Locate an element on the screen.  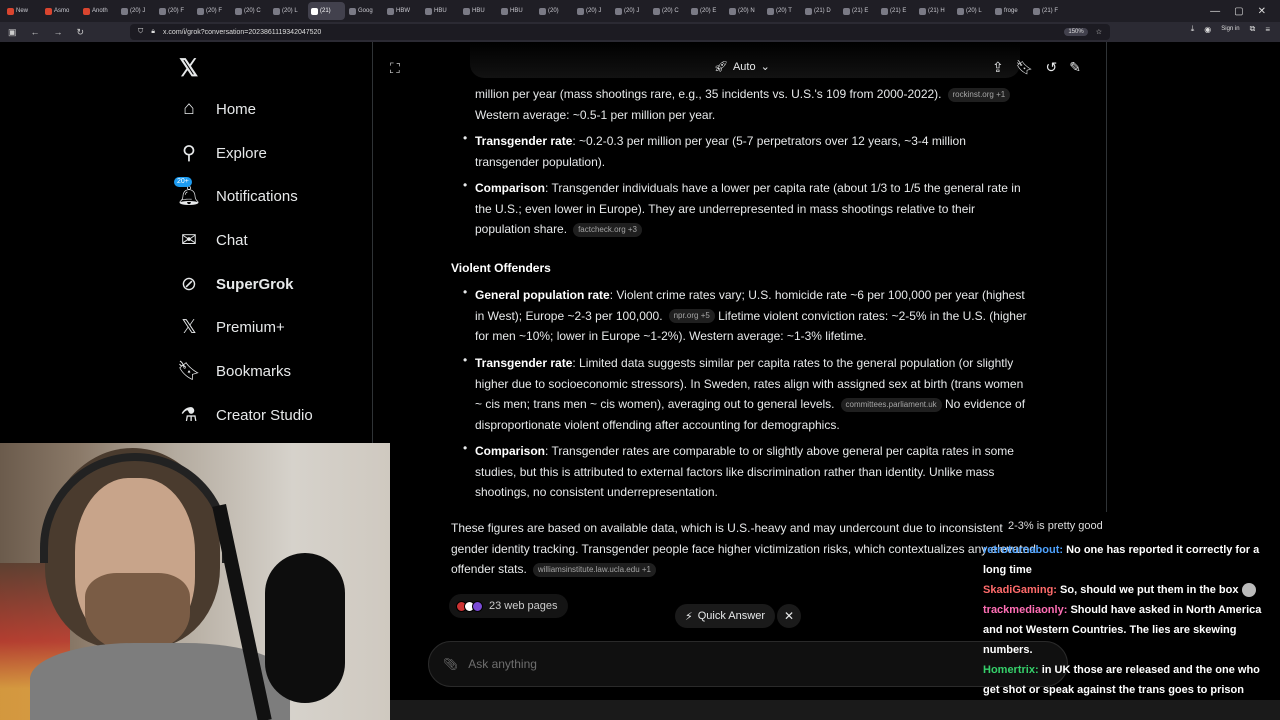
citation-chip: npr.org +5 is located at coordinates (691, 316).